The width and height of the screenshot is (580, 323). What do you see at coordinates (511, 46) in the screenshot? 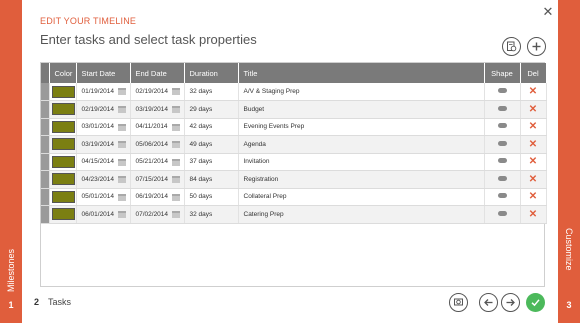
I see `calendar-document-button` at bounding box center [511, 46].